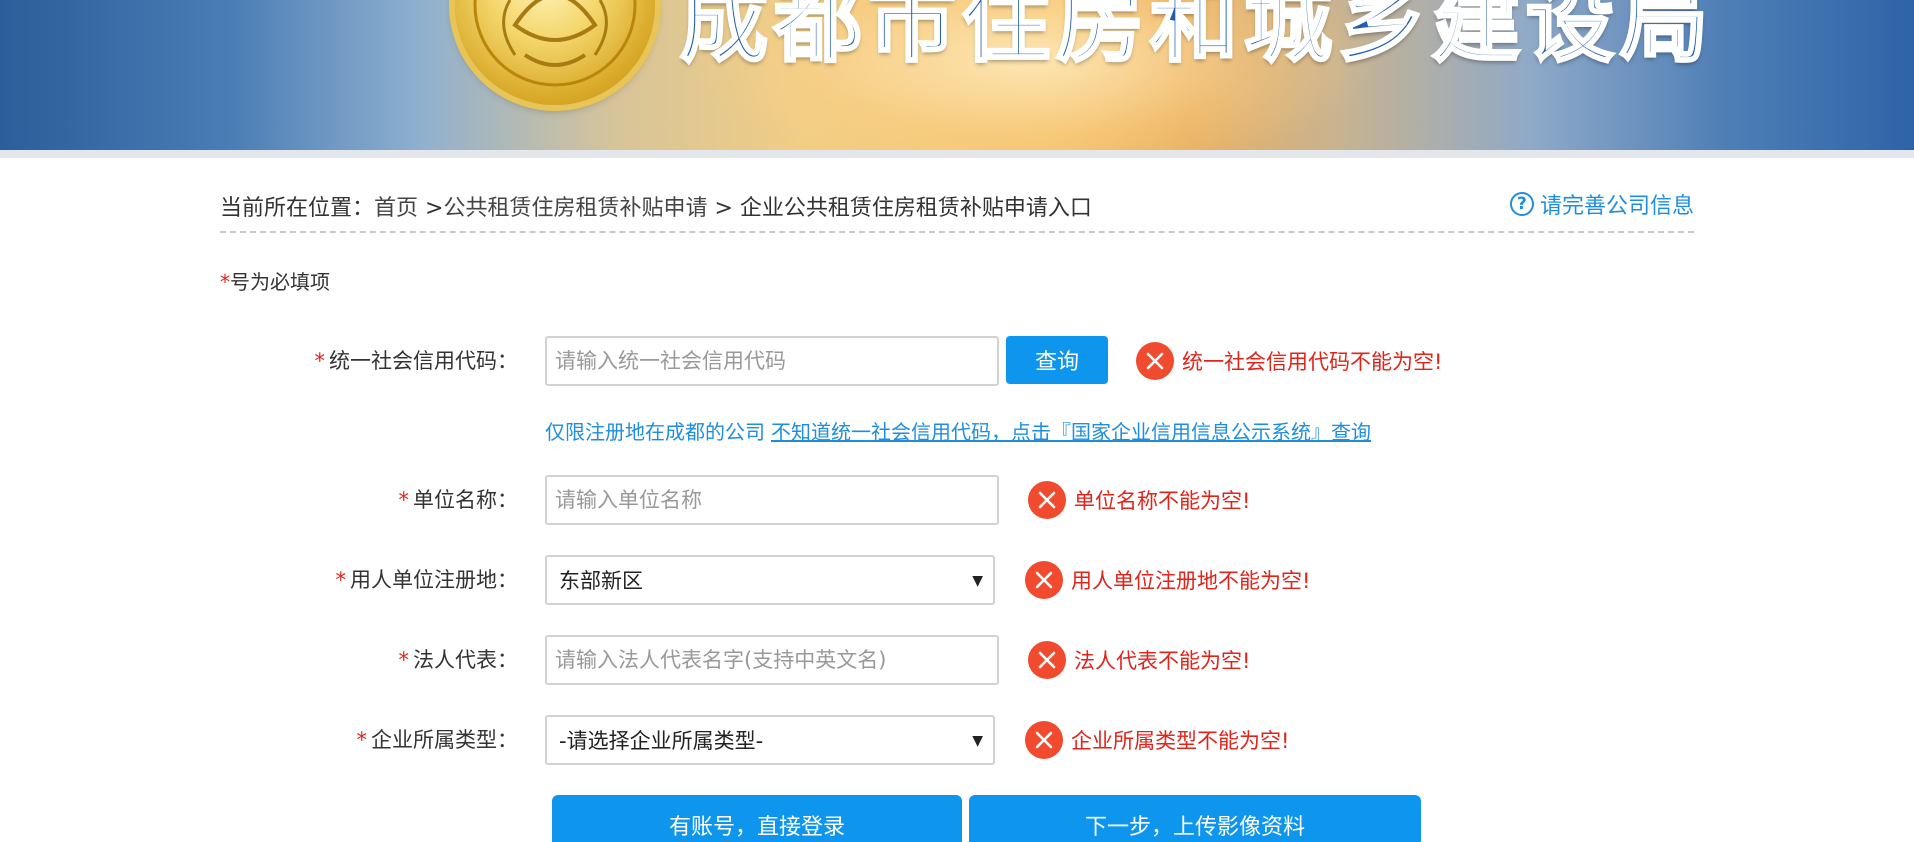  I want to click on registered-place-label-text: 用人单位注册地：, so click(434, 580).